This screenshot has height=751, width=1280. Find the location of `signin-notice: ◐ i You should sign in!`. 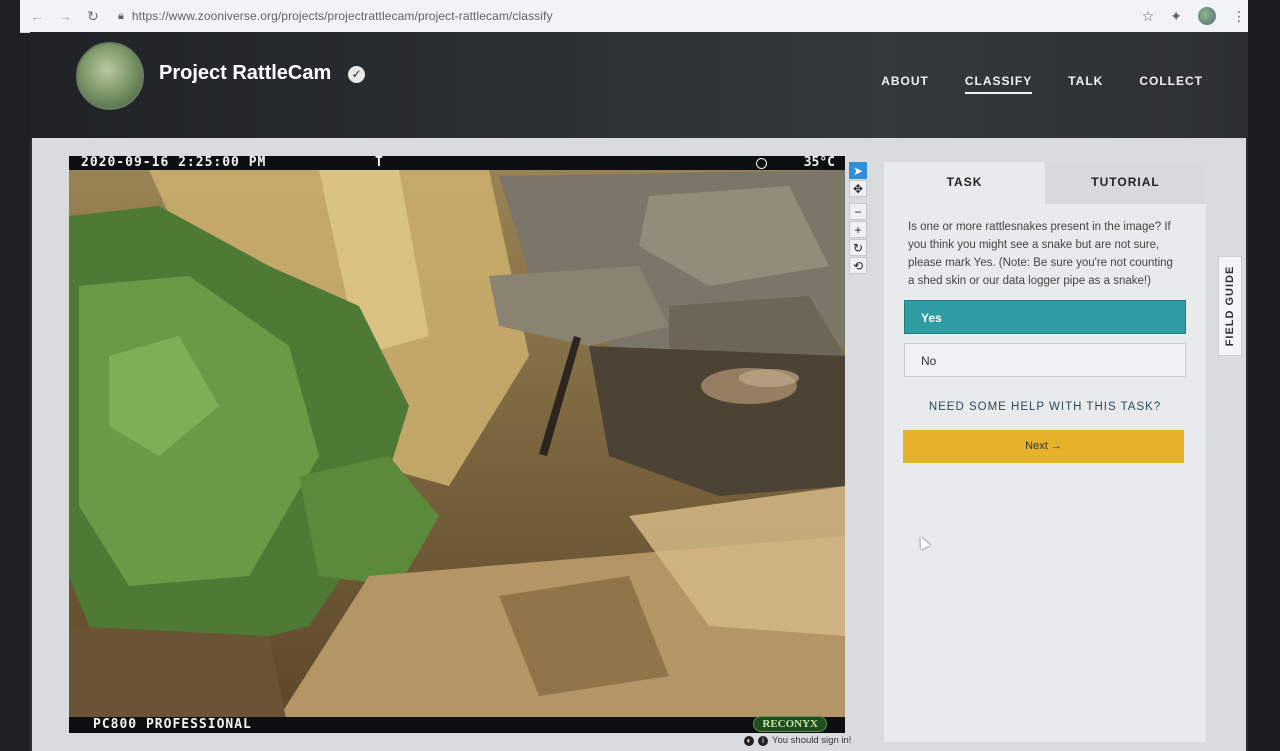

signin-notice: ◐ i You should sign in! is located at coordinates (797, 740).